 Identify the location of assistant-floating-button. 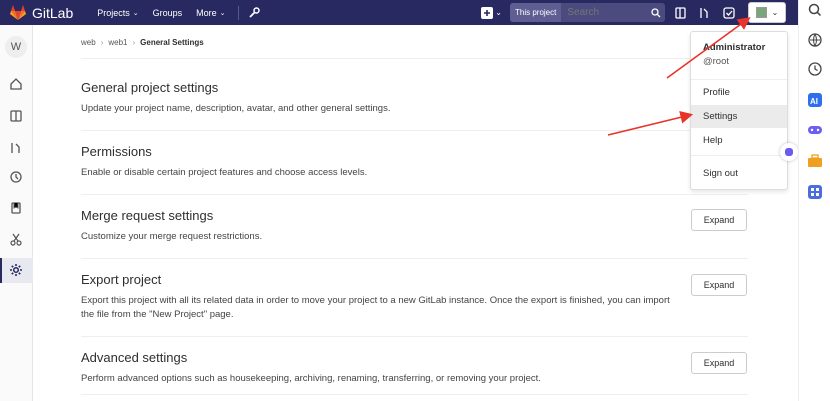
(789, 152).